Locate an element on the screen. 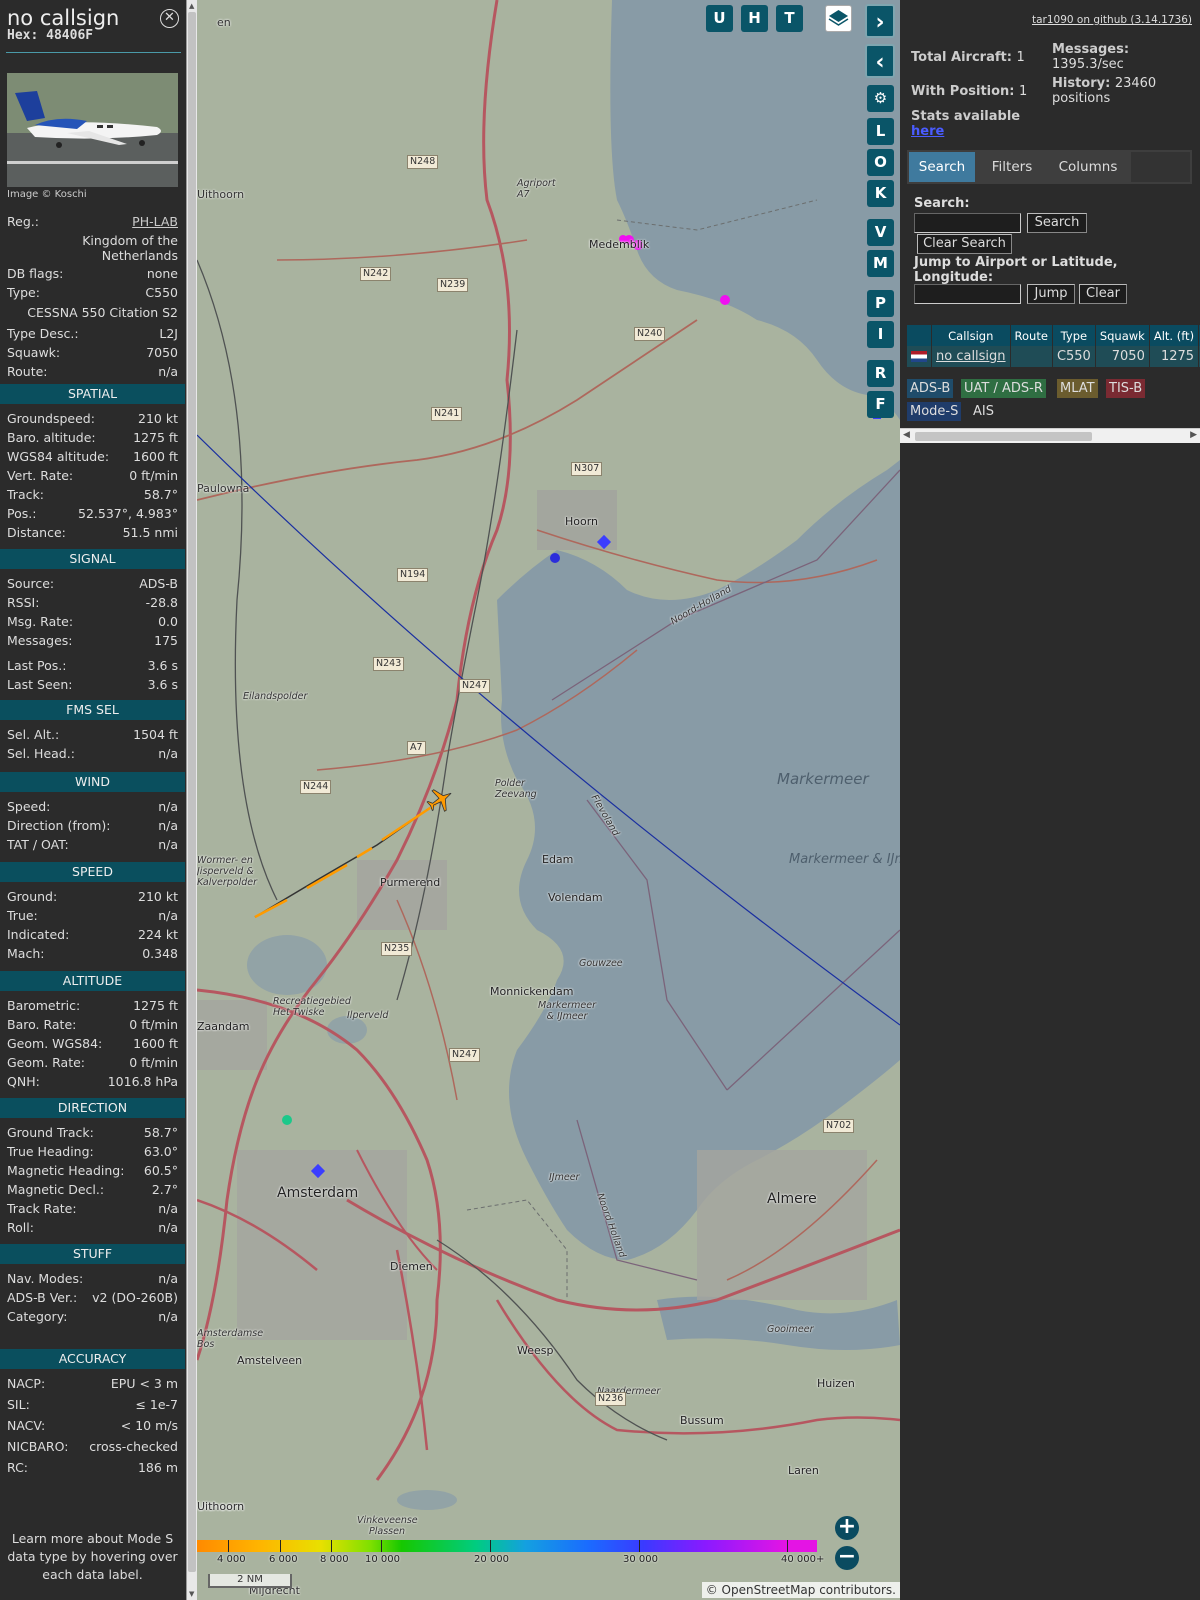 The width and height of the screenshot is (1200, 1600). sidebar-scroll-thumb is located at coordinates (192, 792).